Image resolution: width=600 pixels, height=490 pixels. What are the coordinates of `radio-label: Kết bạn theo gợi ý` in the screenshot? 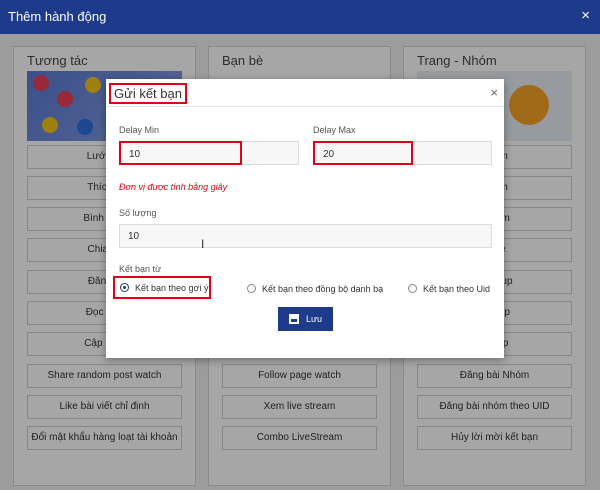 It's located at (172, 287).